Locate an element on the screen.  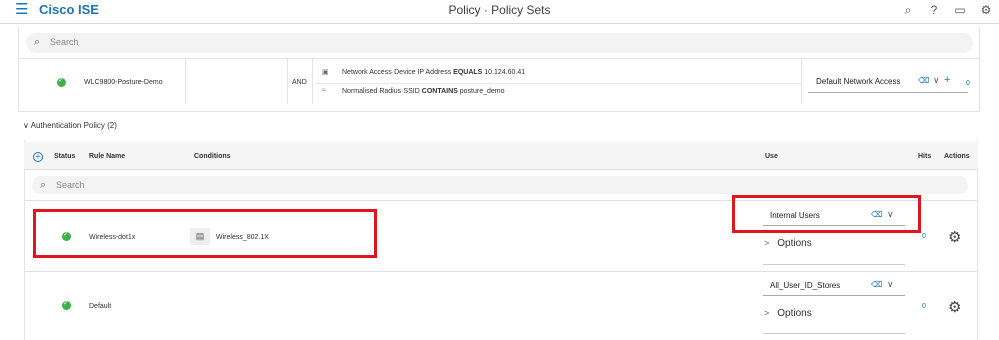
row-divider is located at coordinates (501, 271).